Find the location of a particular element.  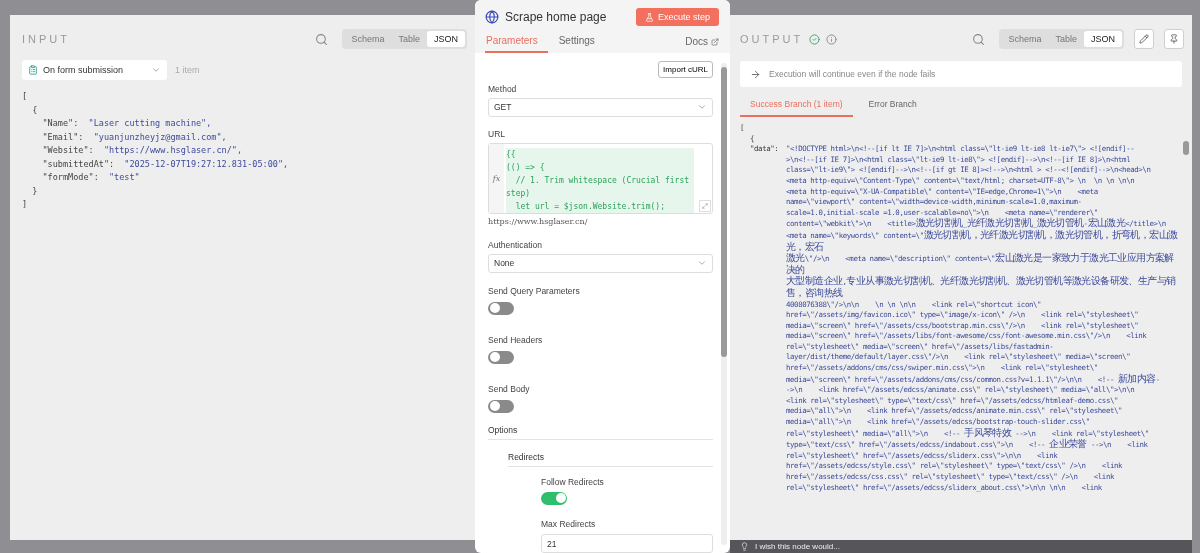

item-count: 1 item is located at coordinates (187, 70).